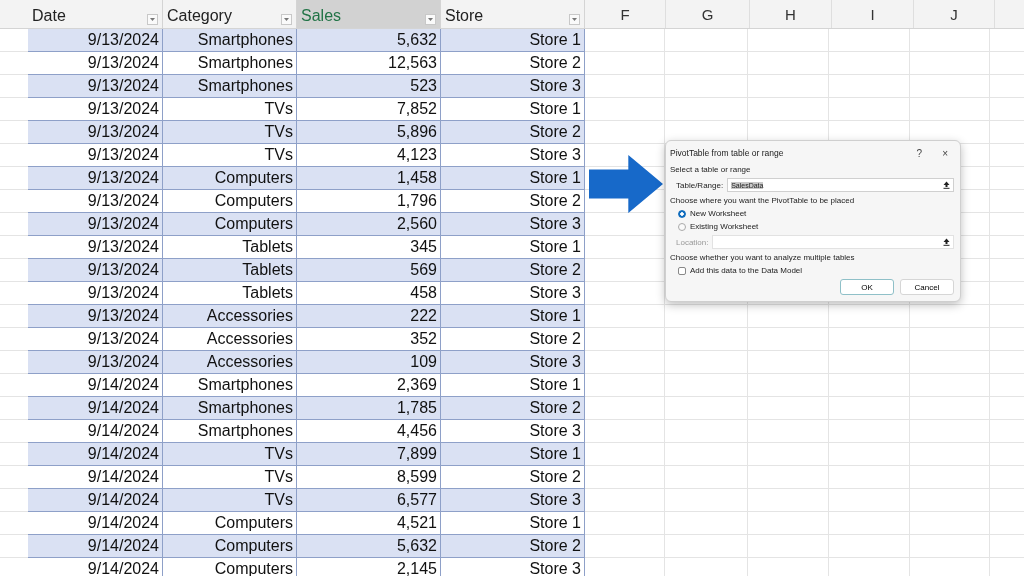 This screenshot has width=1024, height=576. Describe the element at coordinates (763, 257) in the screenshot. I see `section-label: Choose whether you want to analyze multiple tables` at that location.